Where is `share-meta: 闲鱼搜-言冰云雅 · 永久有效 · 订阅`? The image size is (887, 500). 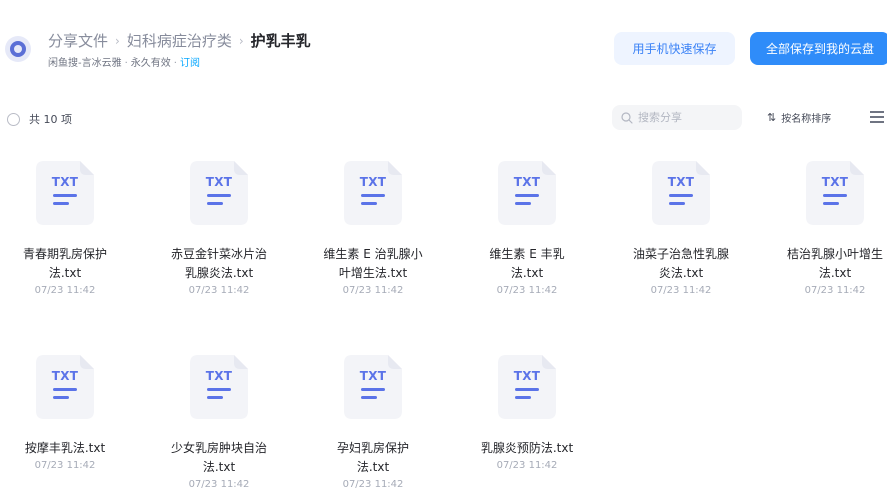
share-meta: 闲鱼搜-言冰云雅 · 永久有效 · 订阅 is located at coordinates (124, 63).